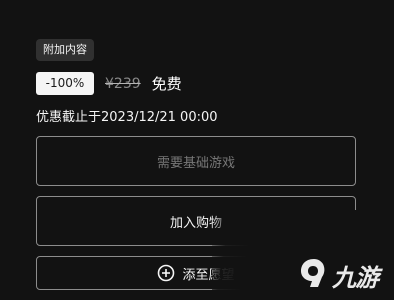  Describe the element at coordinates (123, 83) in the screenshot. I see `original-price: ¥239` at that location.